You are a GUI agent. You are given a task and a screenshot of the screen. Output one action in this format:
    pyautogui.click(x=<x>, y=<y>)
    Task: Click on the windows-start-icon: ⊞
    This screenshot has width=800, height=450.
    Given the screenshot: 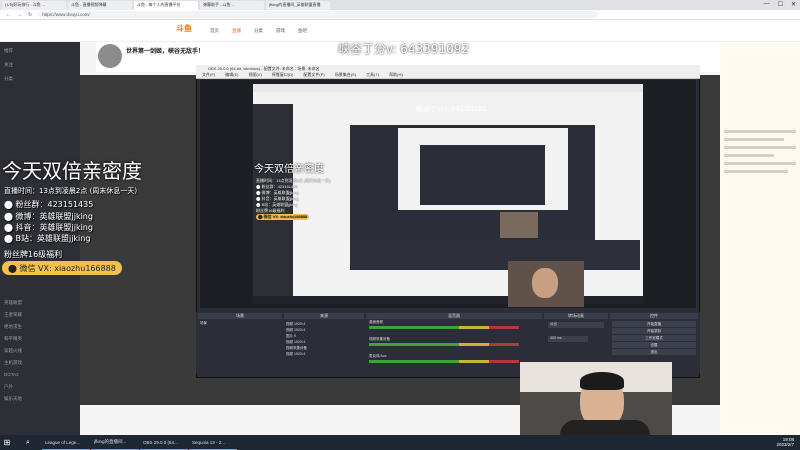 What is the action you would take?
    pyautogui.click(x=7, y=442)
    